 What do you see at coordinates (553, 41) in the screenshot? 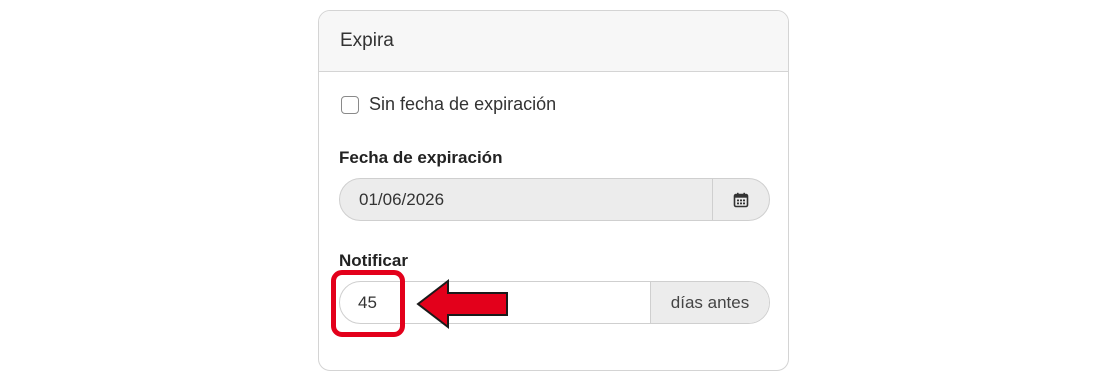
I see `card-header: Expira` at bounding box center [553, 41].